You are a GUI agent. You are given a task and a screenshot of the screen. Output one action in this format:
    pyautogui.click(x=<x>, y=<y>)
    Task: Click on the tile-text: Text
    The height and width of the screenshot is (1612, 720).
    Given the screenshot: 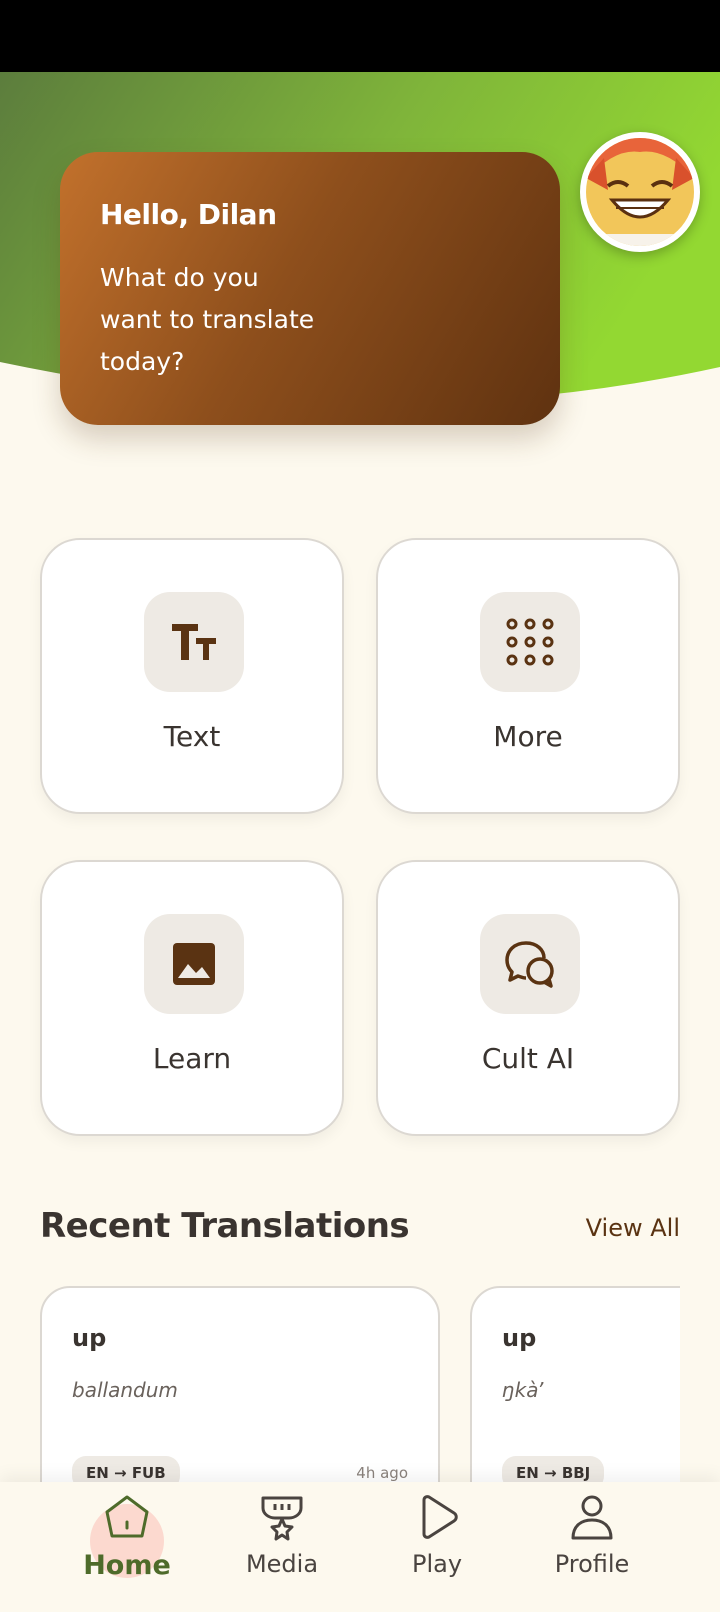 What is the action you would take?
    pyautogui.click(x=192, y=676)
    